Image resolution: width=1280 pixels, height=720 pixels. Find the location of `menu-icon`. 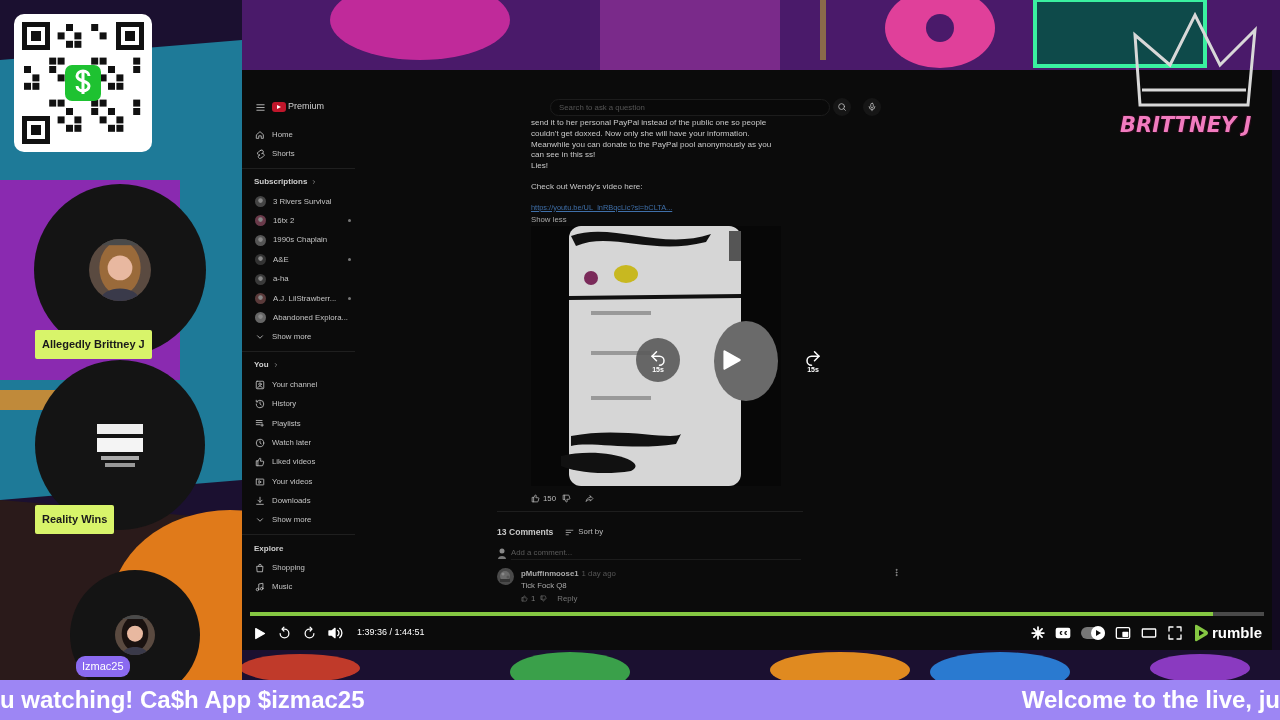

menu-icon is located at coordinates (260, 107).